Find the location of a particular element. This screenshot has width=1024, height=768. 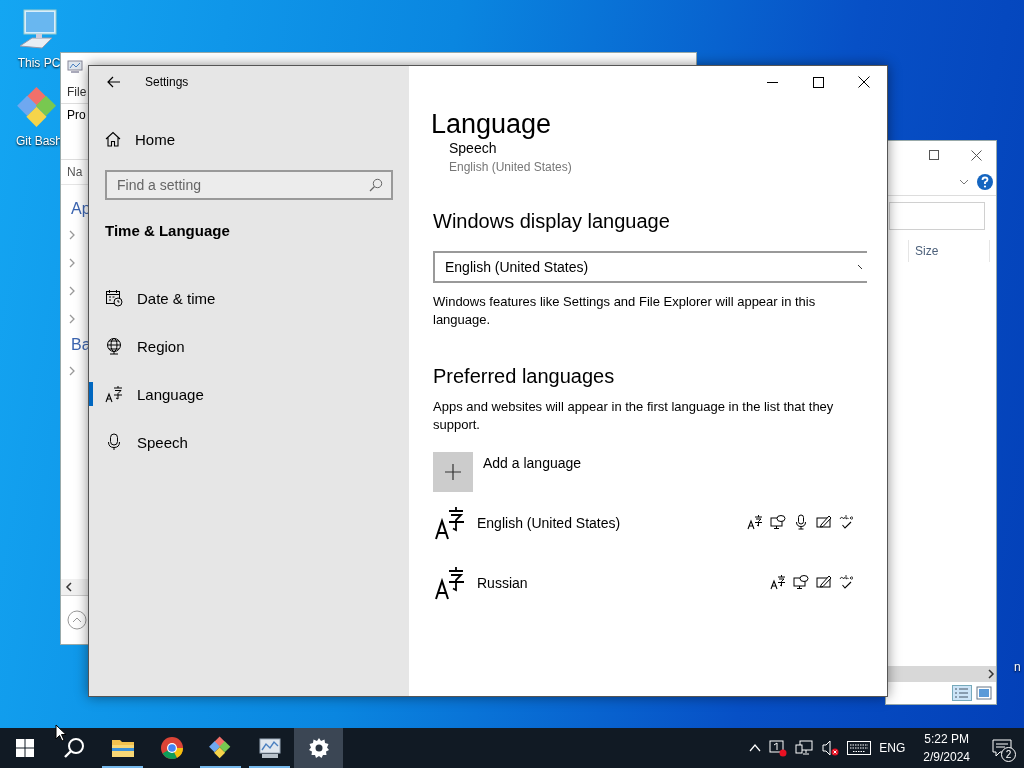

back-button is located at coordinates (114, 82).